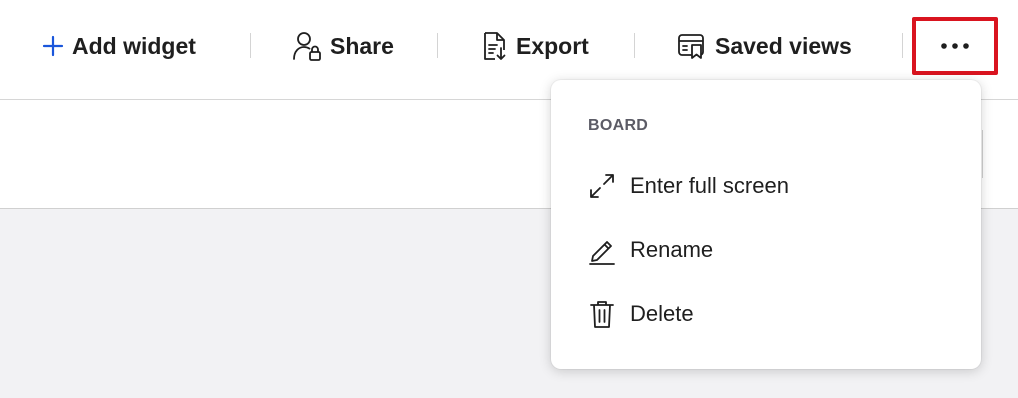 This screenshot has height=398, width=1018. I want to click on share-button: Share, so click(343, 46).